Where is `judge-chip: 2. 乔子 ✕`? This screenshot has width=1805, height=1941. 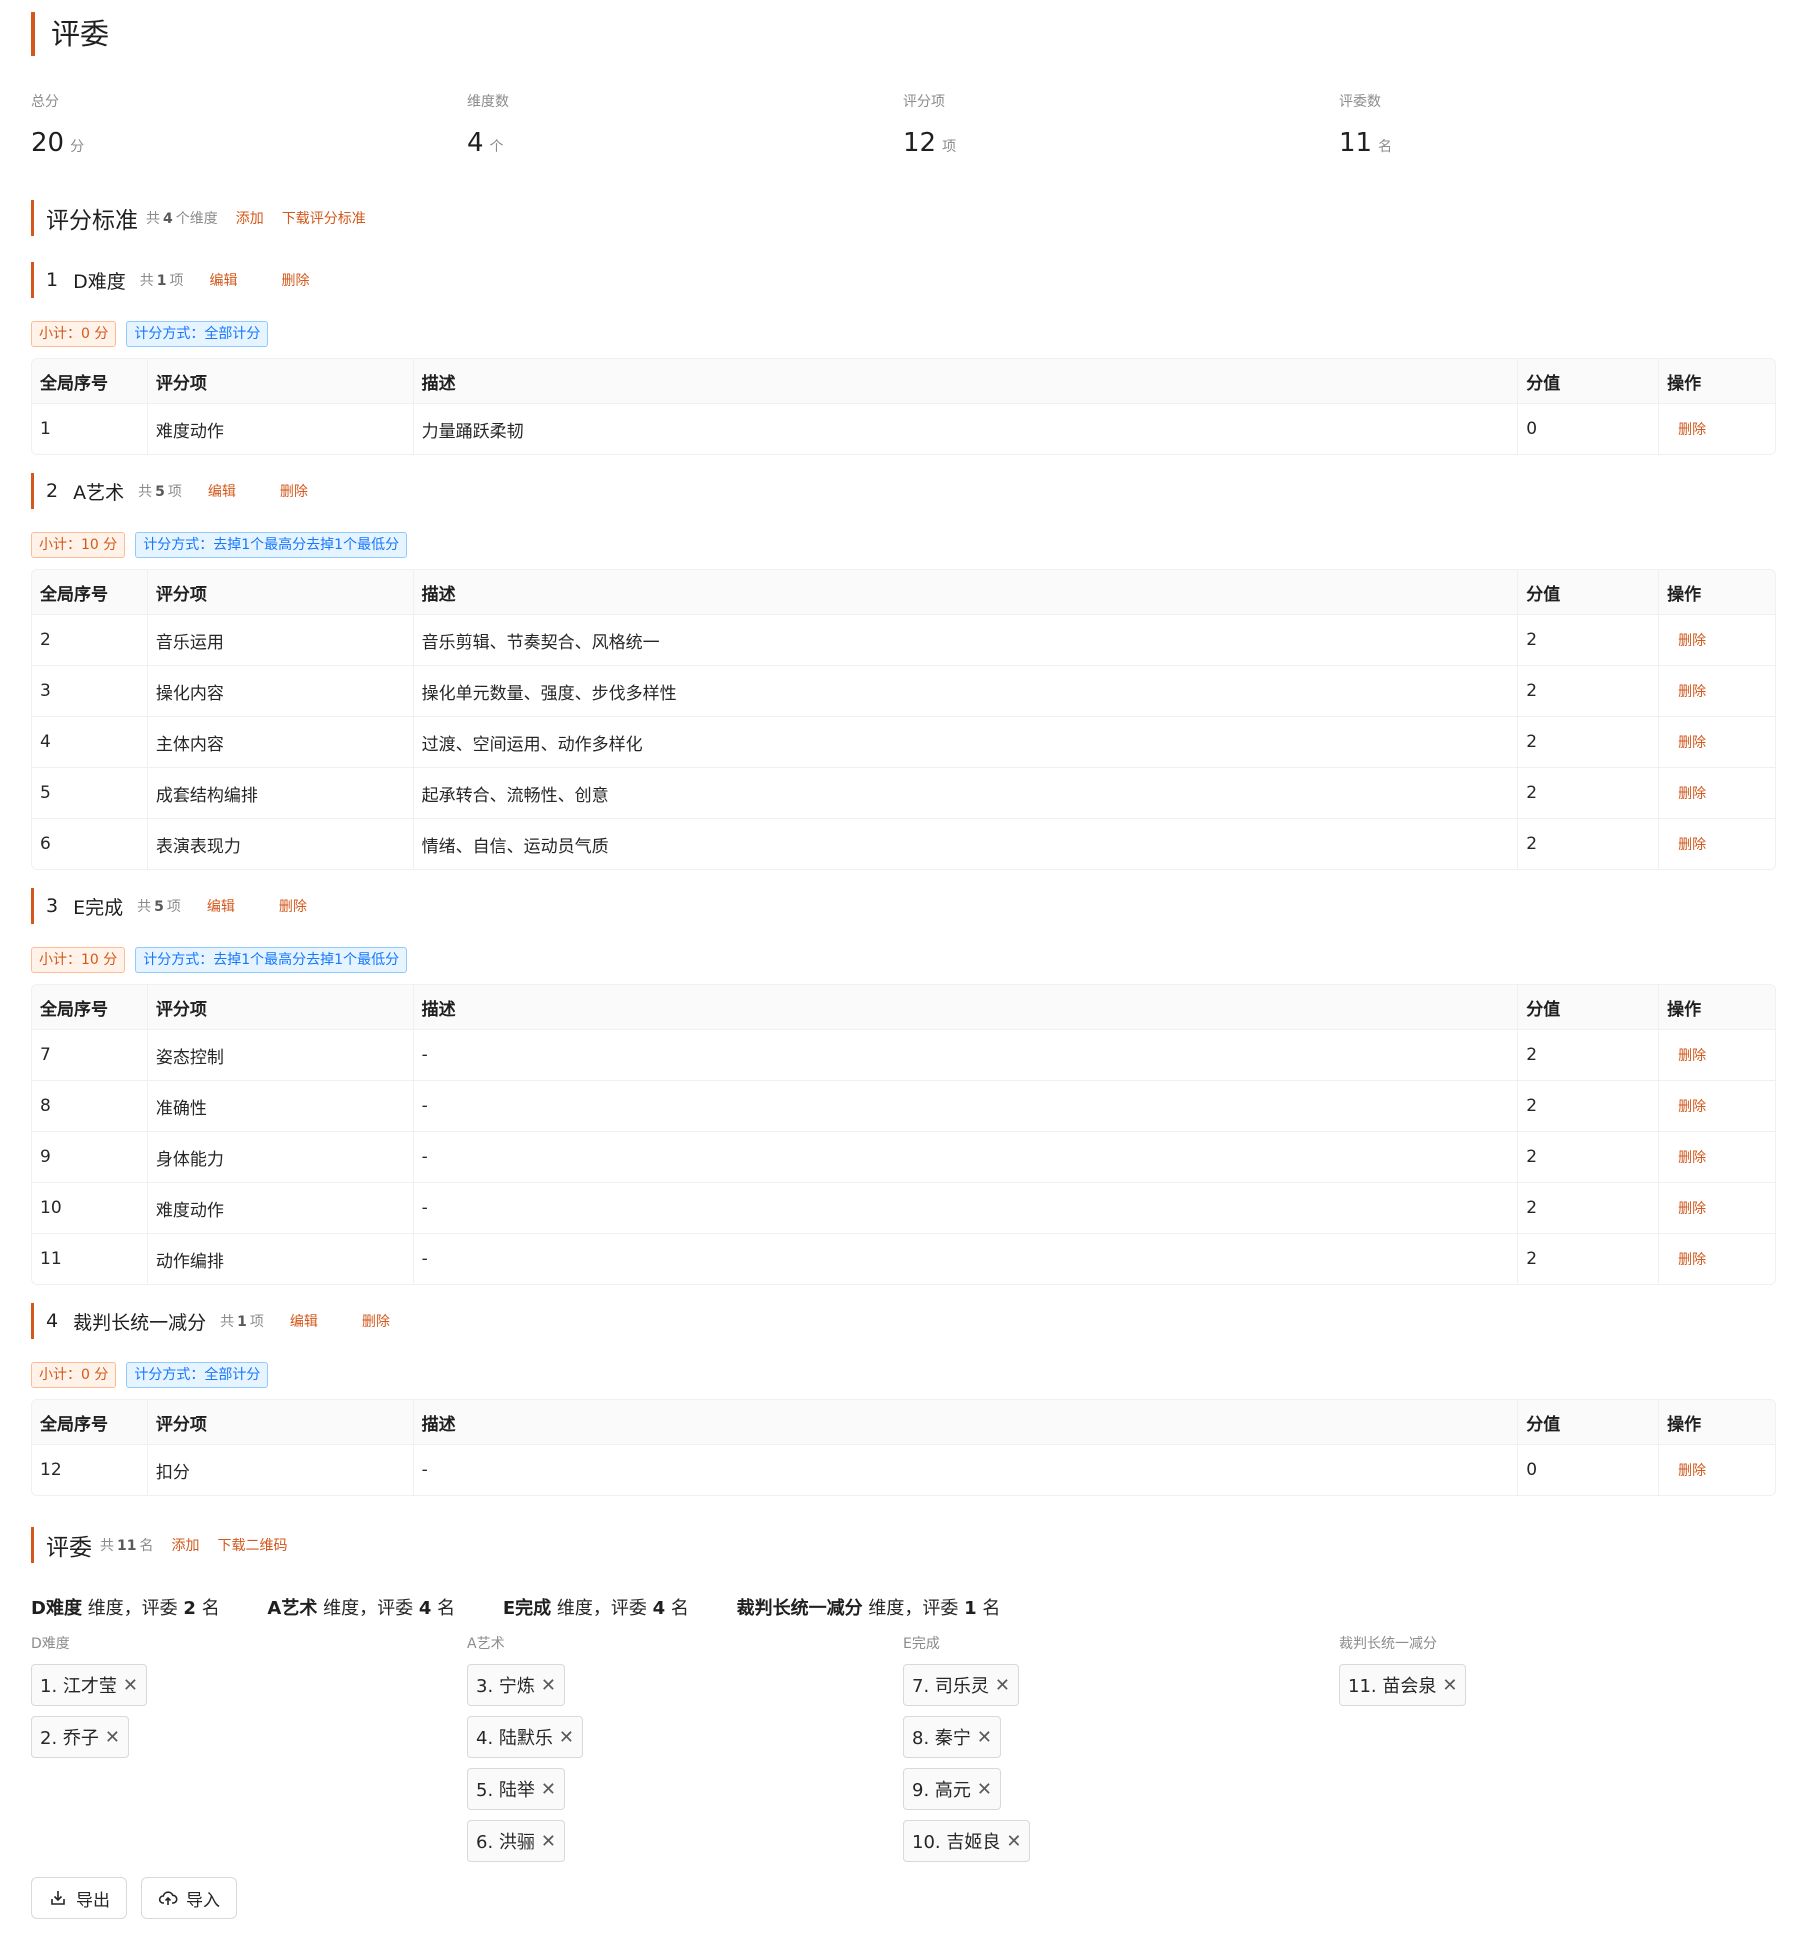 judge-chip: 2. 乔子 ✕ is located at coordinates (80, 1737).